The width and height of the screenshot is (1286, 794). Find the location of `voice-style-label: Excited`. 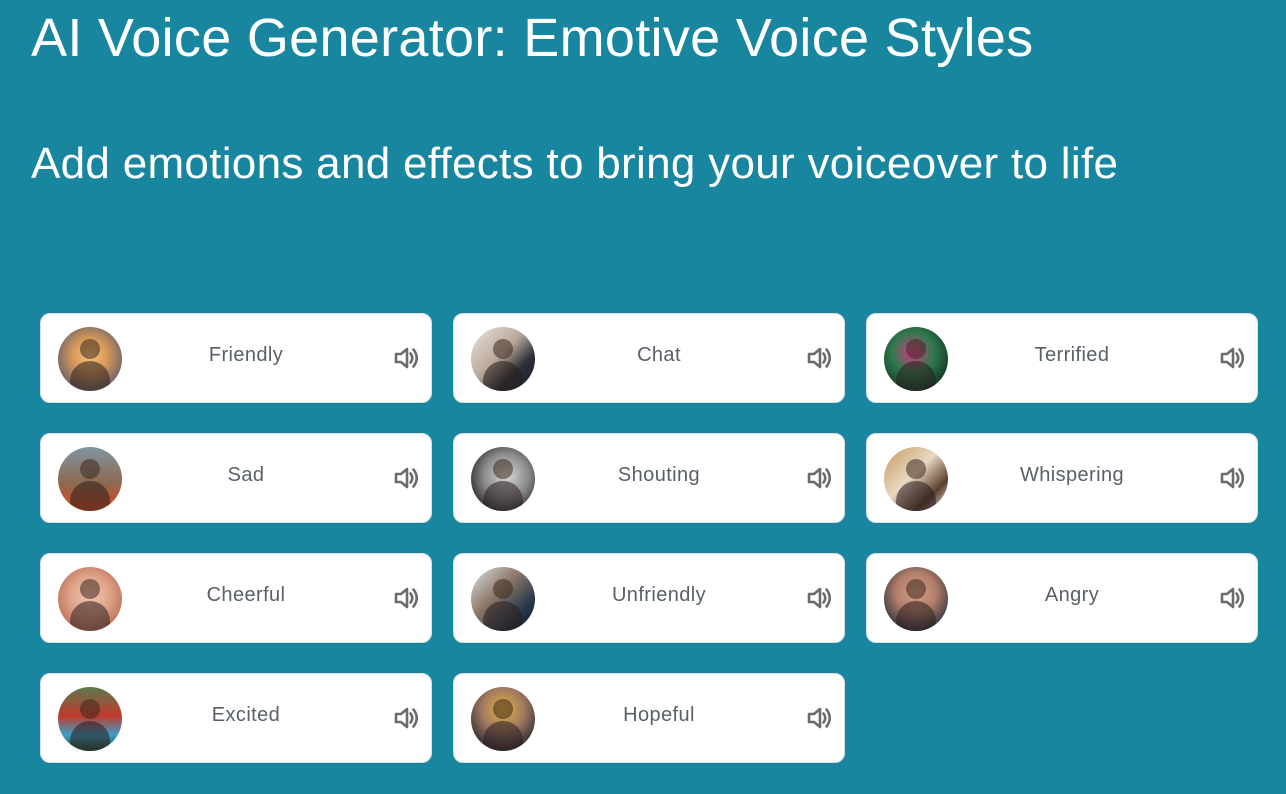

voice-style-label: Excited is located at coordinates (246, 714).